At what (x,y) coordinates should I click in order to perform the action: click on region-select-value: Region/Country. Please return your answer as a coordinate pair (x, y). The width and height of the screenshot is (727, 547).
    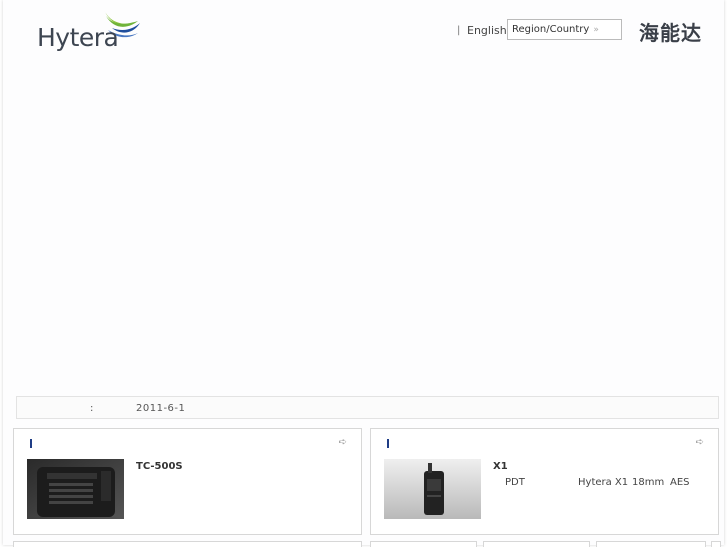
    Looking at the image, I should click on (551, 29).